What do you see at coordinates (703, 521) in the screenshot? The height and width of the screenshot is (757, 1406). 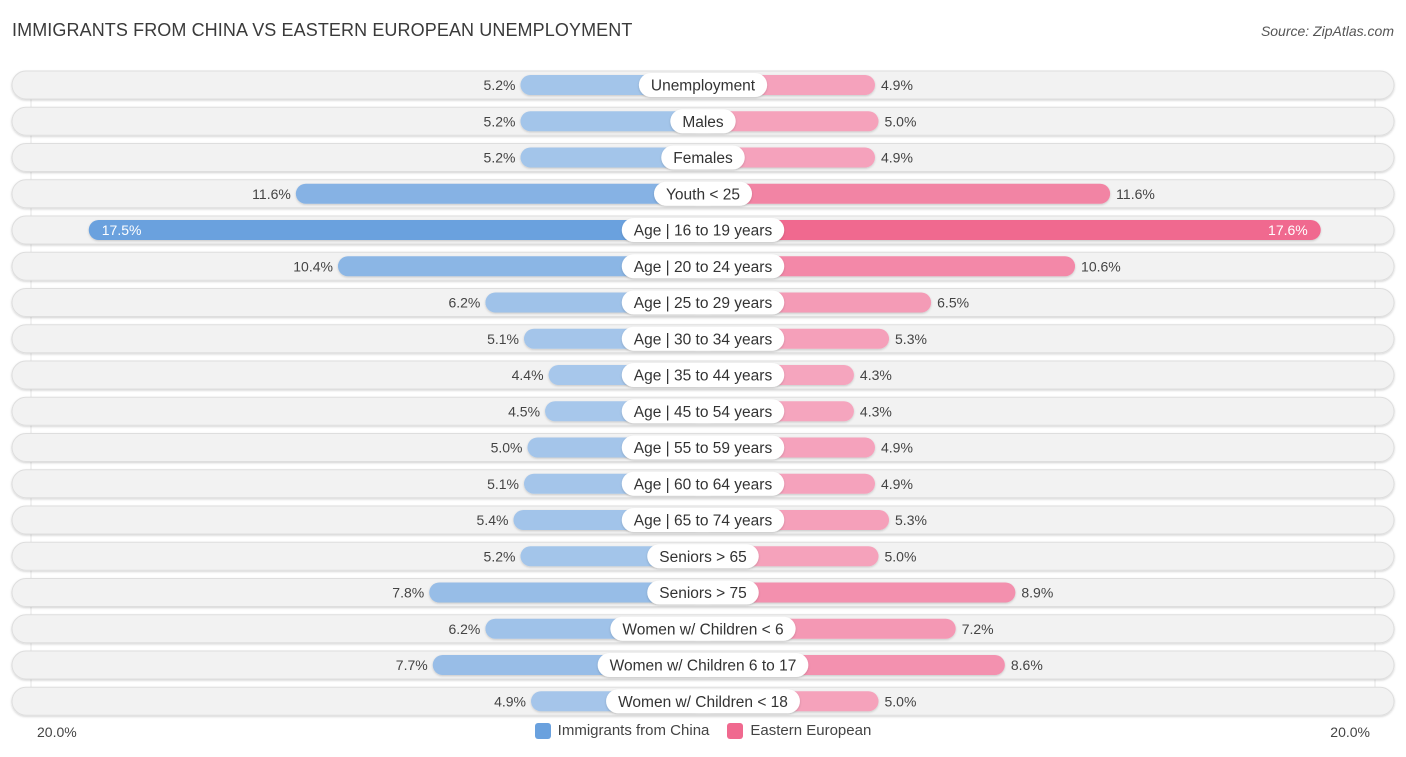 I see `category-label: Age | 65 to 74 years` at bounding box center [703, 521].